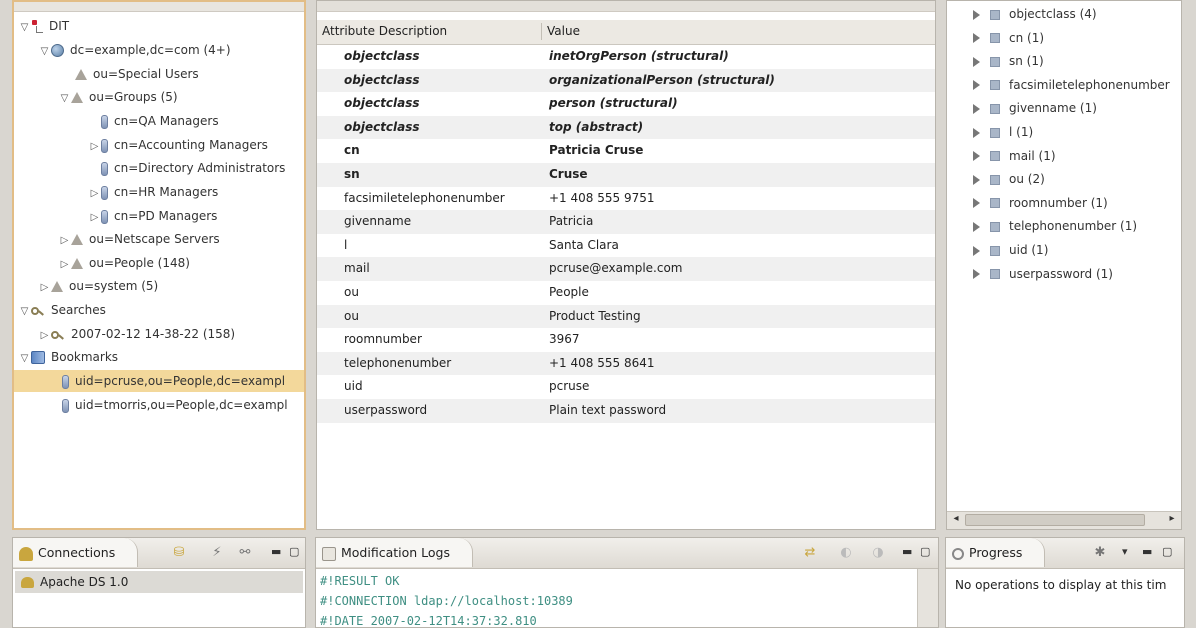 This screenshot has width=1196, height=628. What do you see at coordinates (613, 103) in the screenshot?
I see `attribute-value: person (structural)` at bounding box center [613, 103].